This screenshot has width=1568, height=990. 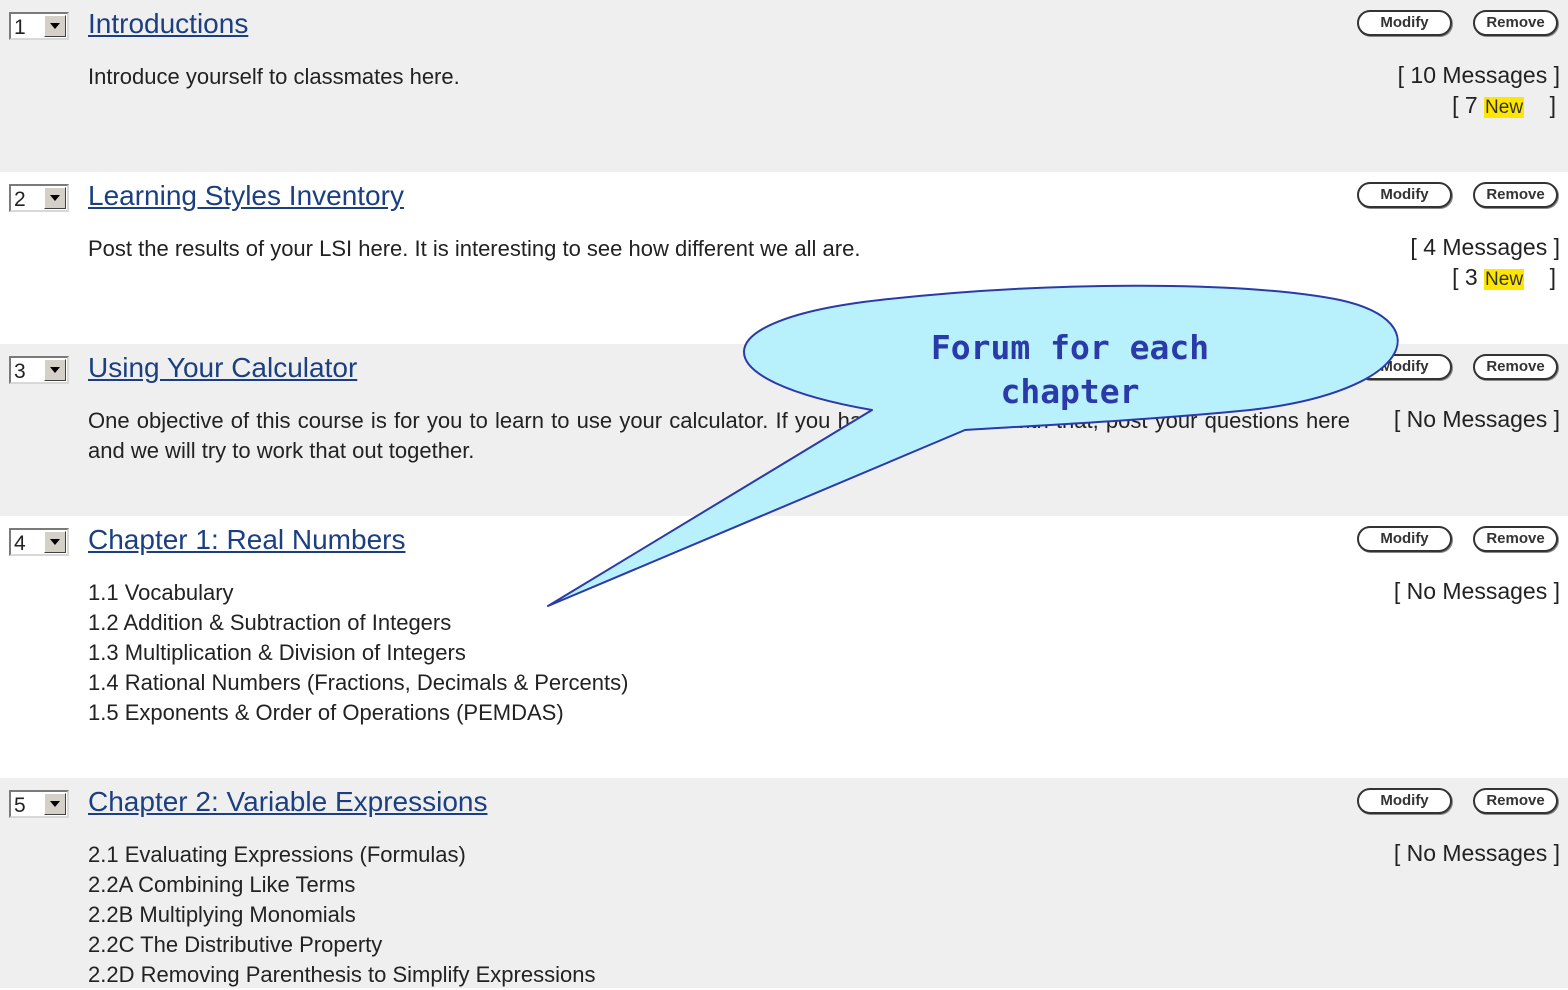 What do you see at coordinates (20, 543) in the screenshot?
I see `order-value: 4` at bounding box center [20, 543].